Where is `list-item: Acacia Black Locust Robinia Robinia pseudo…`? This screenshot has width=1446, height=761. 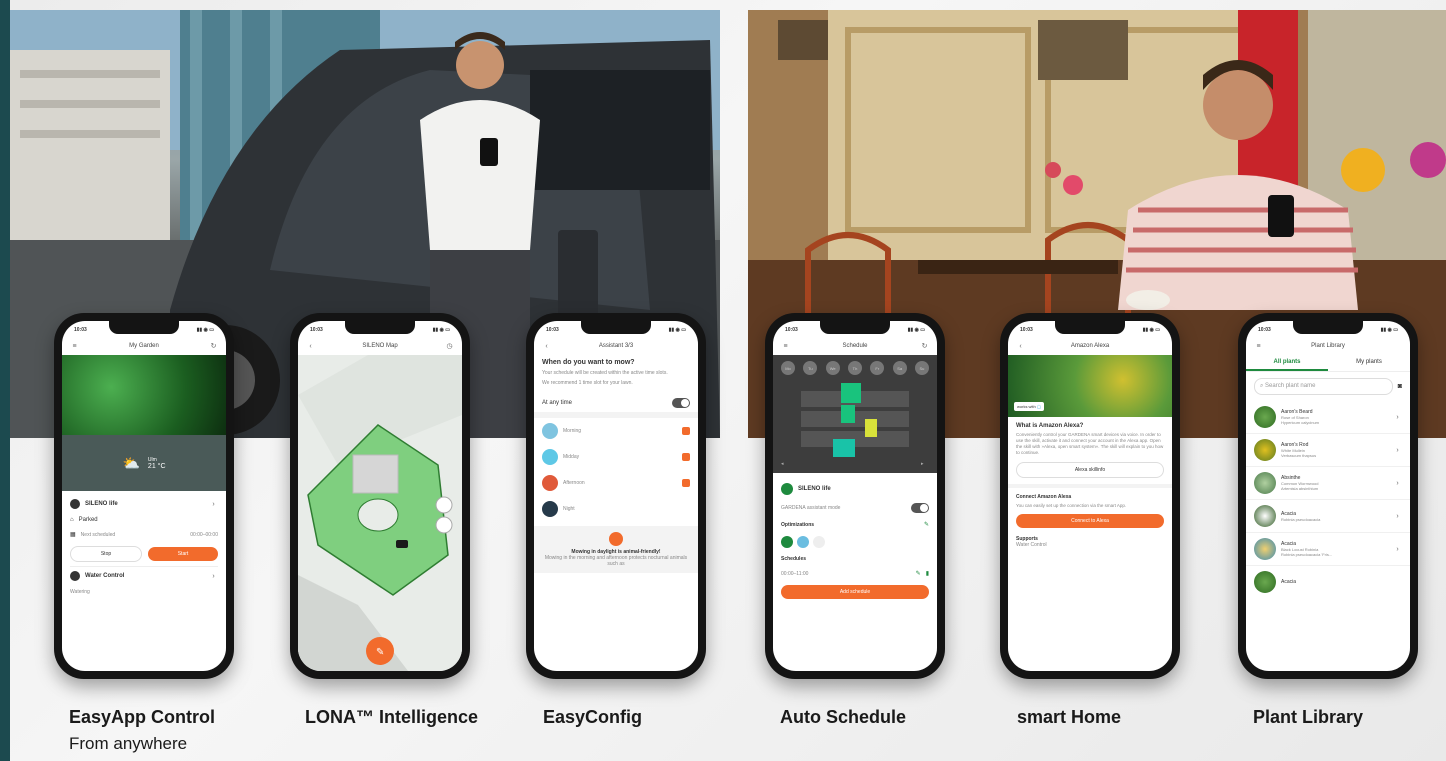 list-item: Acacia Black Locust Robinia Robinia pseudo… is located at coordinates (1328, 549).